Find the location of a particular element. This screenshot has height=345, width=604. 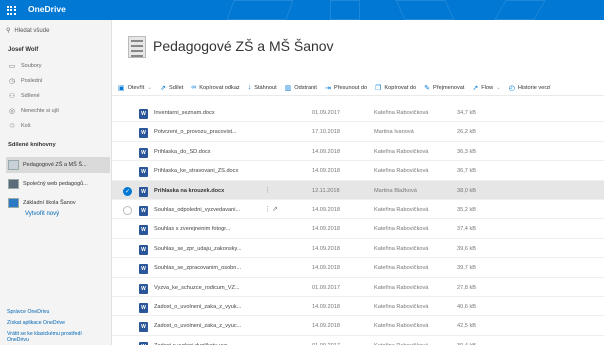

delete-button: ▥ Odstranit is located at coordinates (301, 88).